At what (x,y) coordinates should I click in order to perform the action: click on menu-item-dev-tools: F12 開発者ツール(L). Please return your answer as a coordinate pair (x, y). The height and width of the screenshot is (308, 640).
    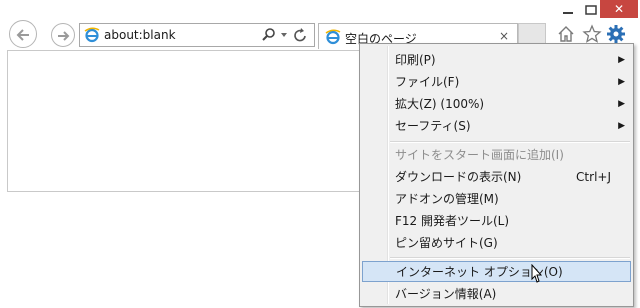
    Looking at the image, I should click on (496, 221).